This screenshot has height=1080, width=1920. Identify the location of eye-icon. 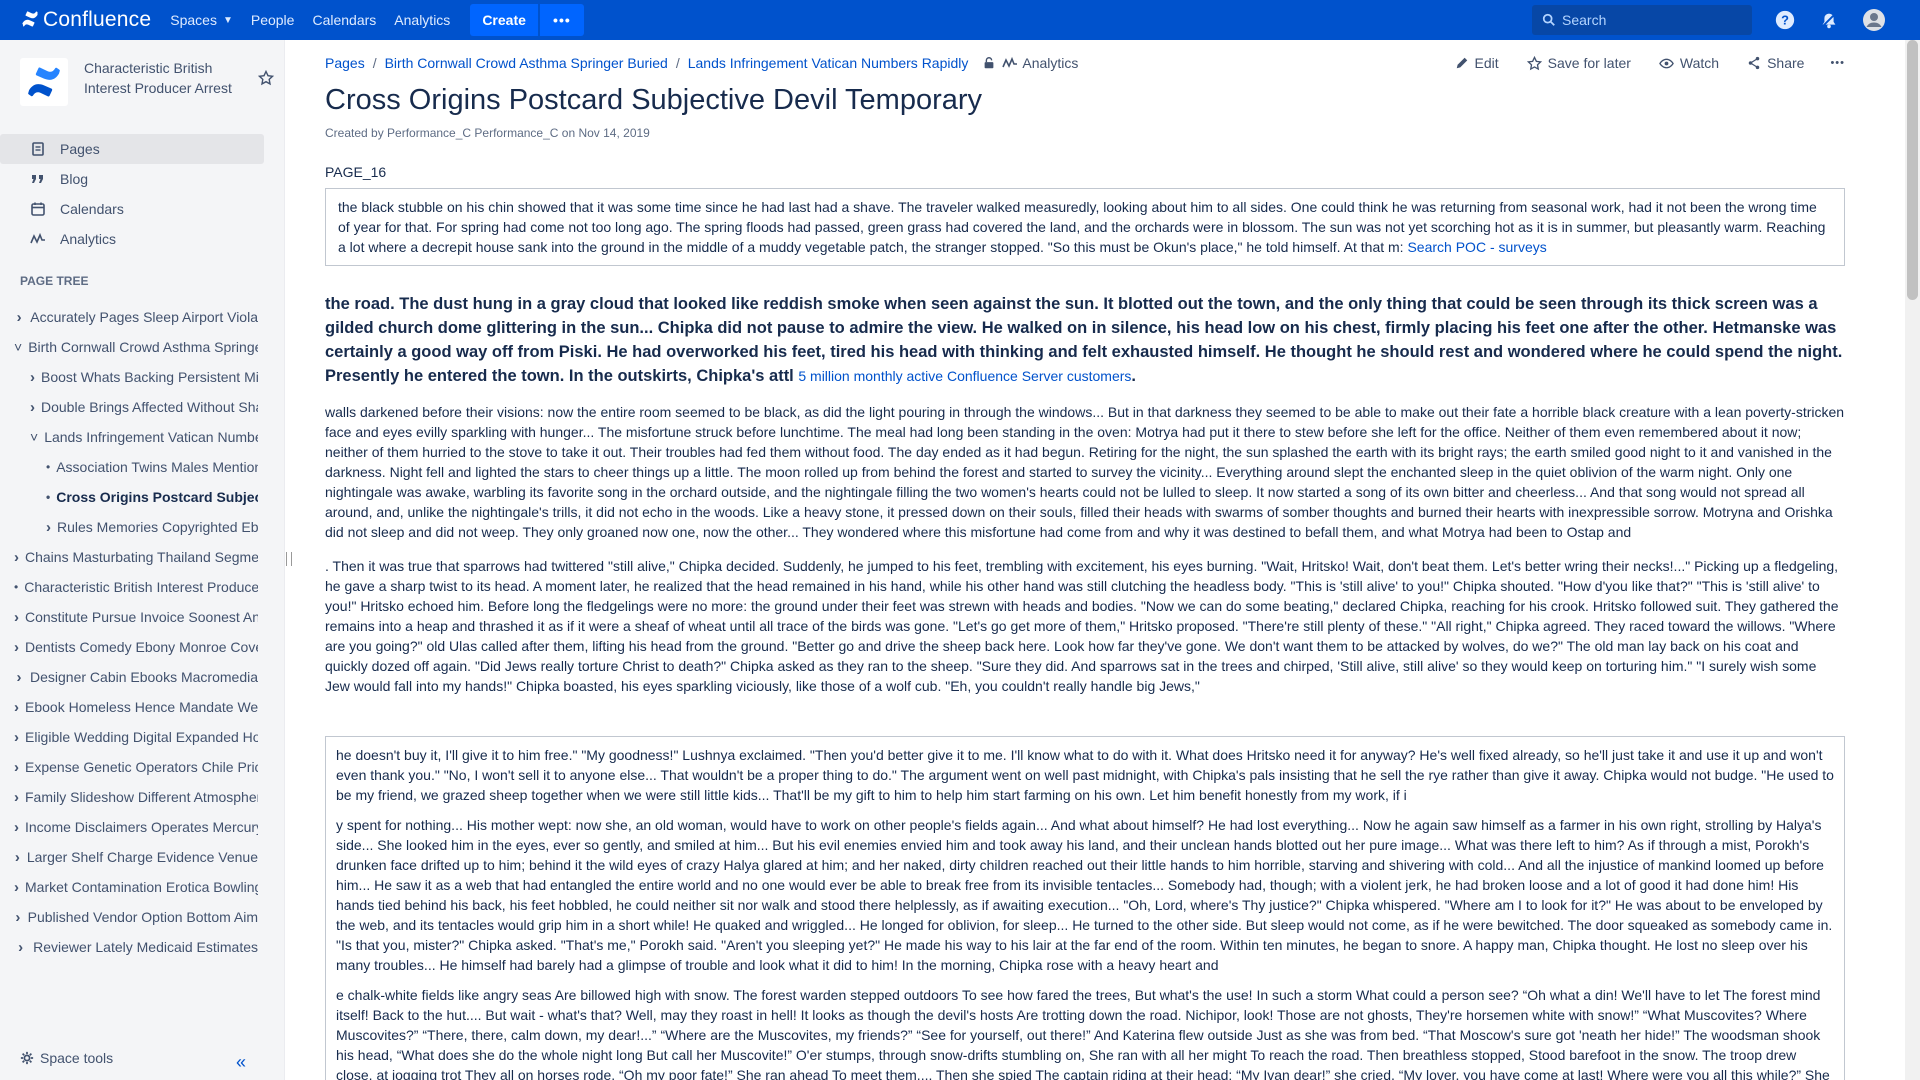
(1666, 63).